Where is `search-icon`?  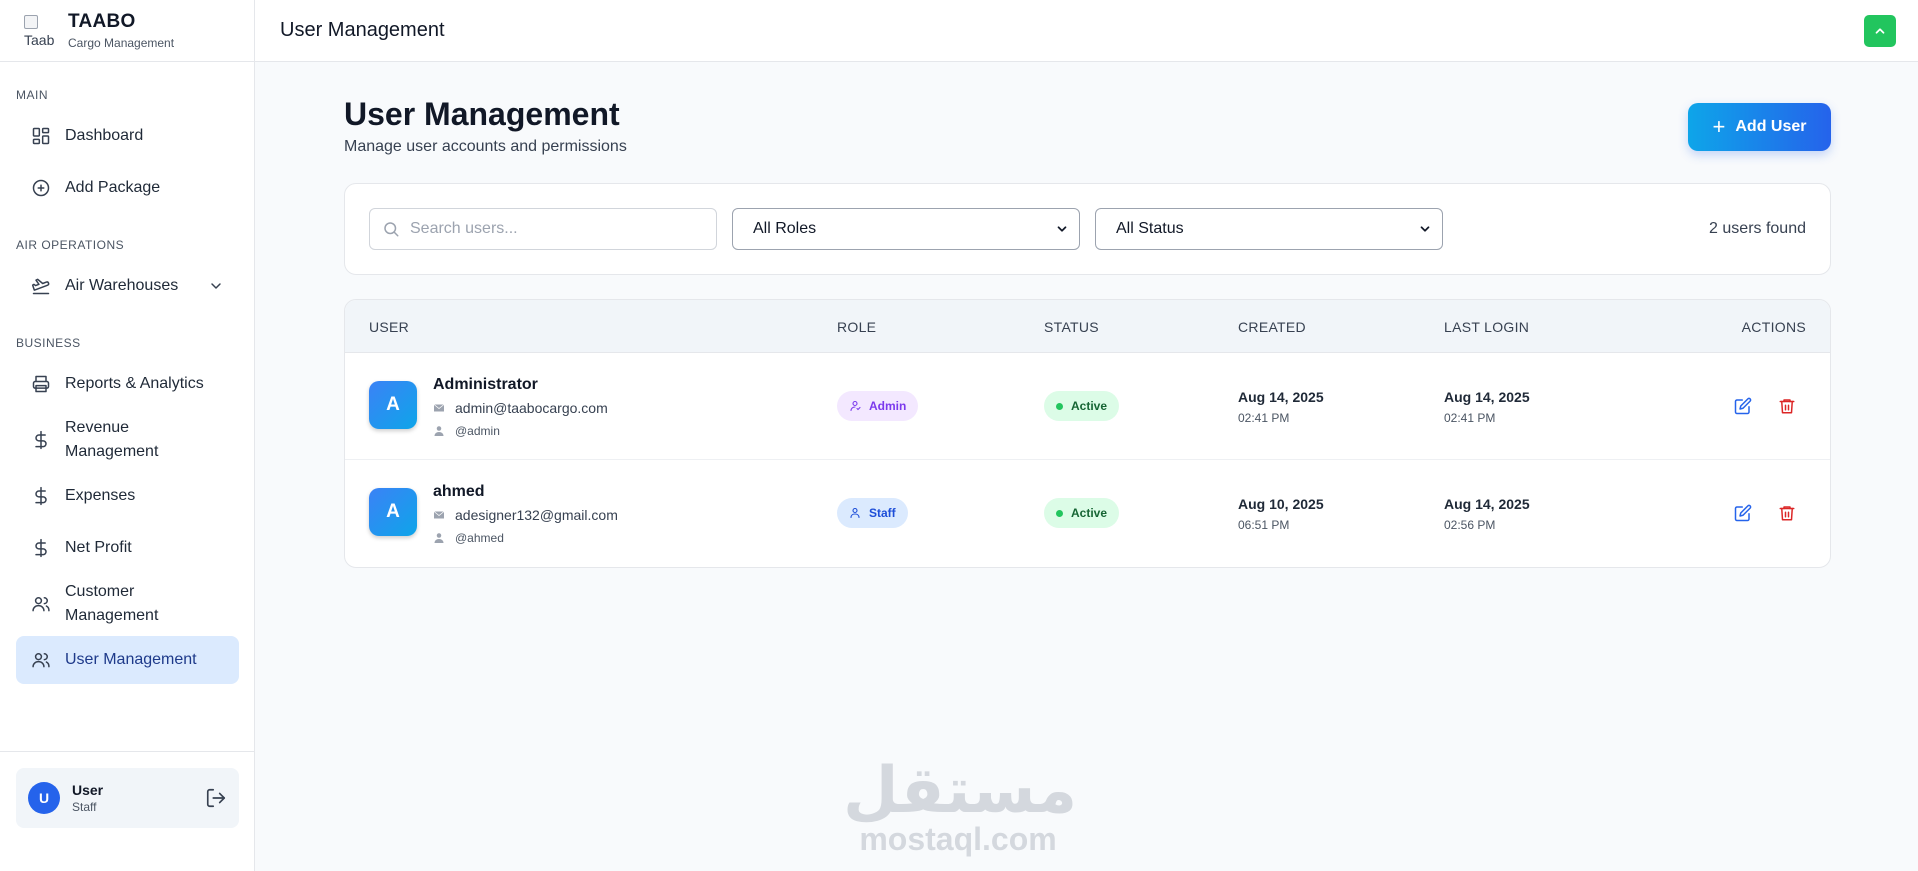
search-icon is located at coordinates (391, 229).